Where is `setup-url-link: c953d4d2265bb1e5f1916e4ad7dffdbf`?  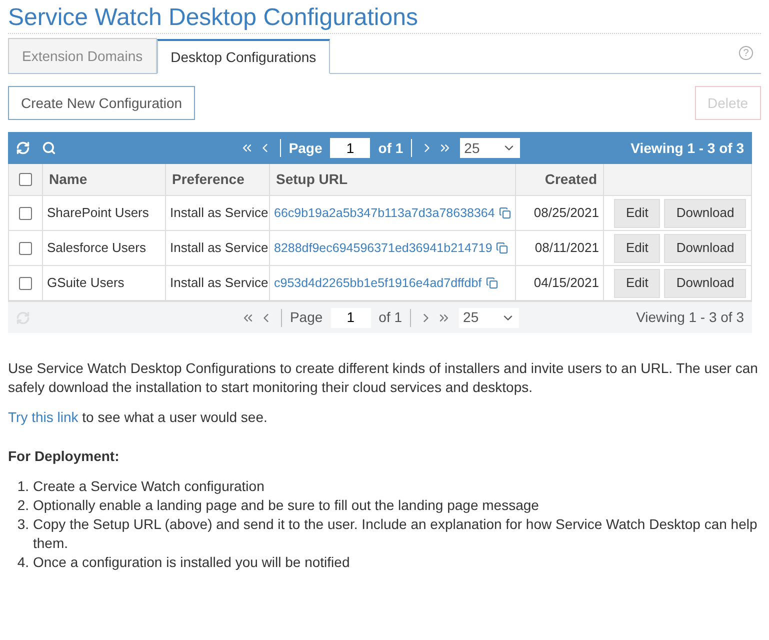
setup-url-link: c953d4d2265bb1e5f1916e4ad7dffdbf is located at coordinates (378, 283).